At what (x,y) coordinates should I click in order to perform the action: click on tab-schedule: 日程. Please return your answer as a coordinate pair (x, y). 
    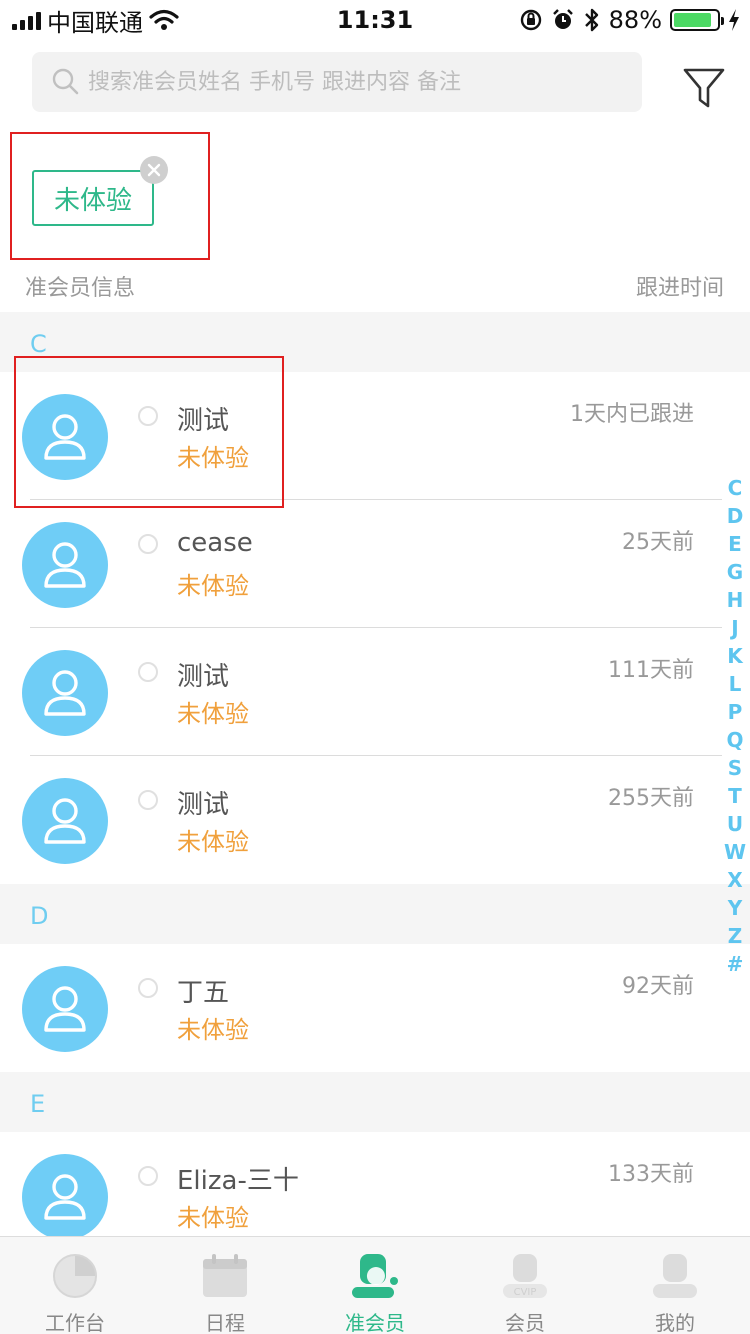
    Looking at the image, I should click on (225, 1285).